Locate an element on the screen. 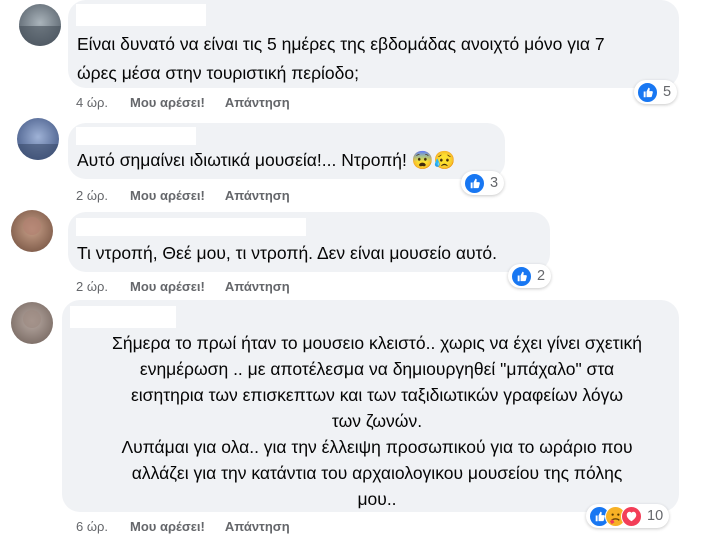 The width and height of the screenshot is (713, 538). reaction-count: 5 is located at coordinates (667, 92).